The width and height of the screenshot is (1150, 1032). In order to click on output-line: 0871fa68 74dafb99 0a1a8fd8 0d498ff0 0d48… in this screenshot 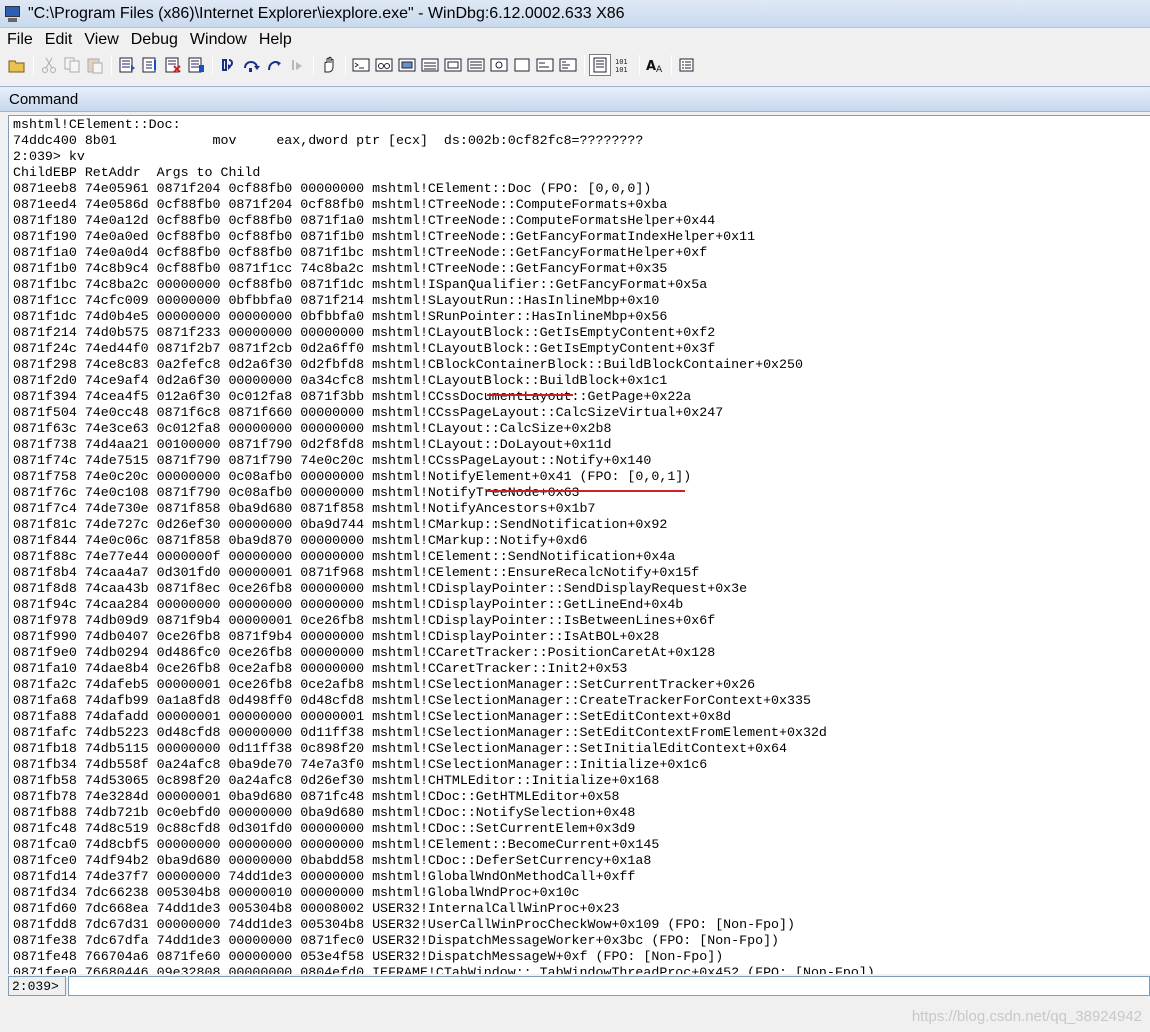, I will do `click(412, 700)`.